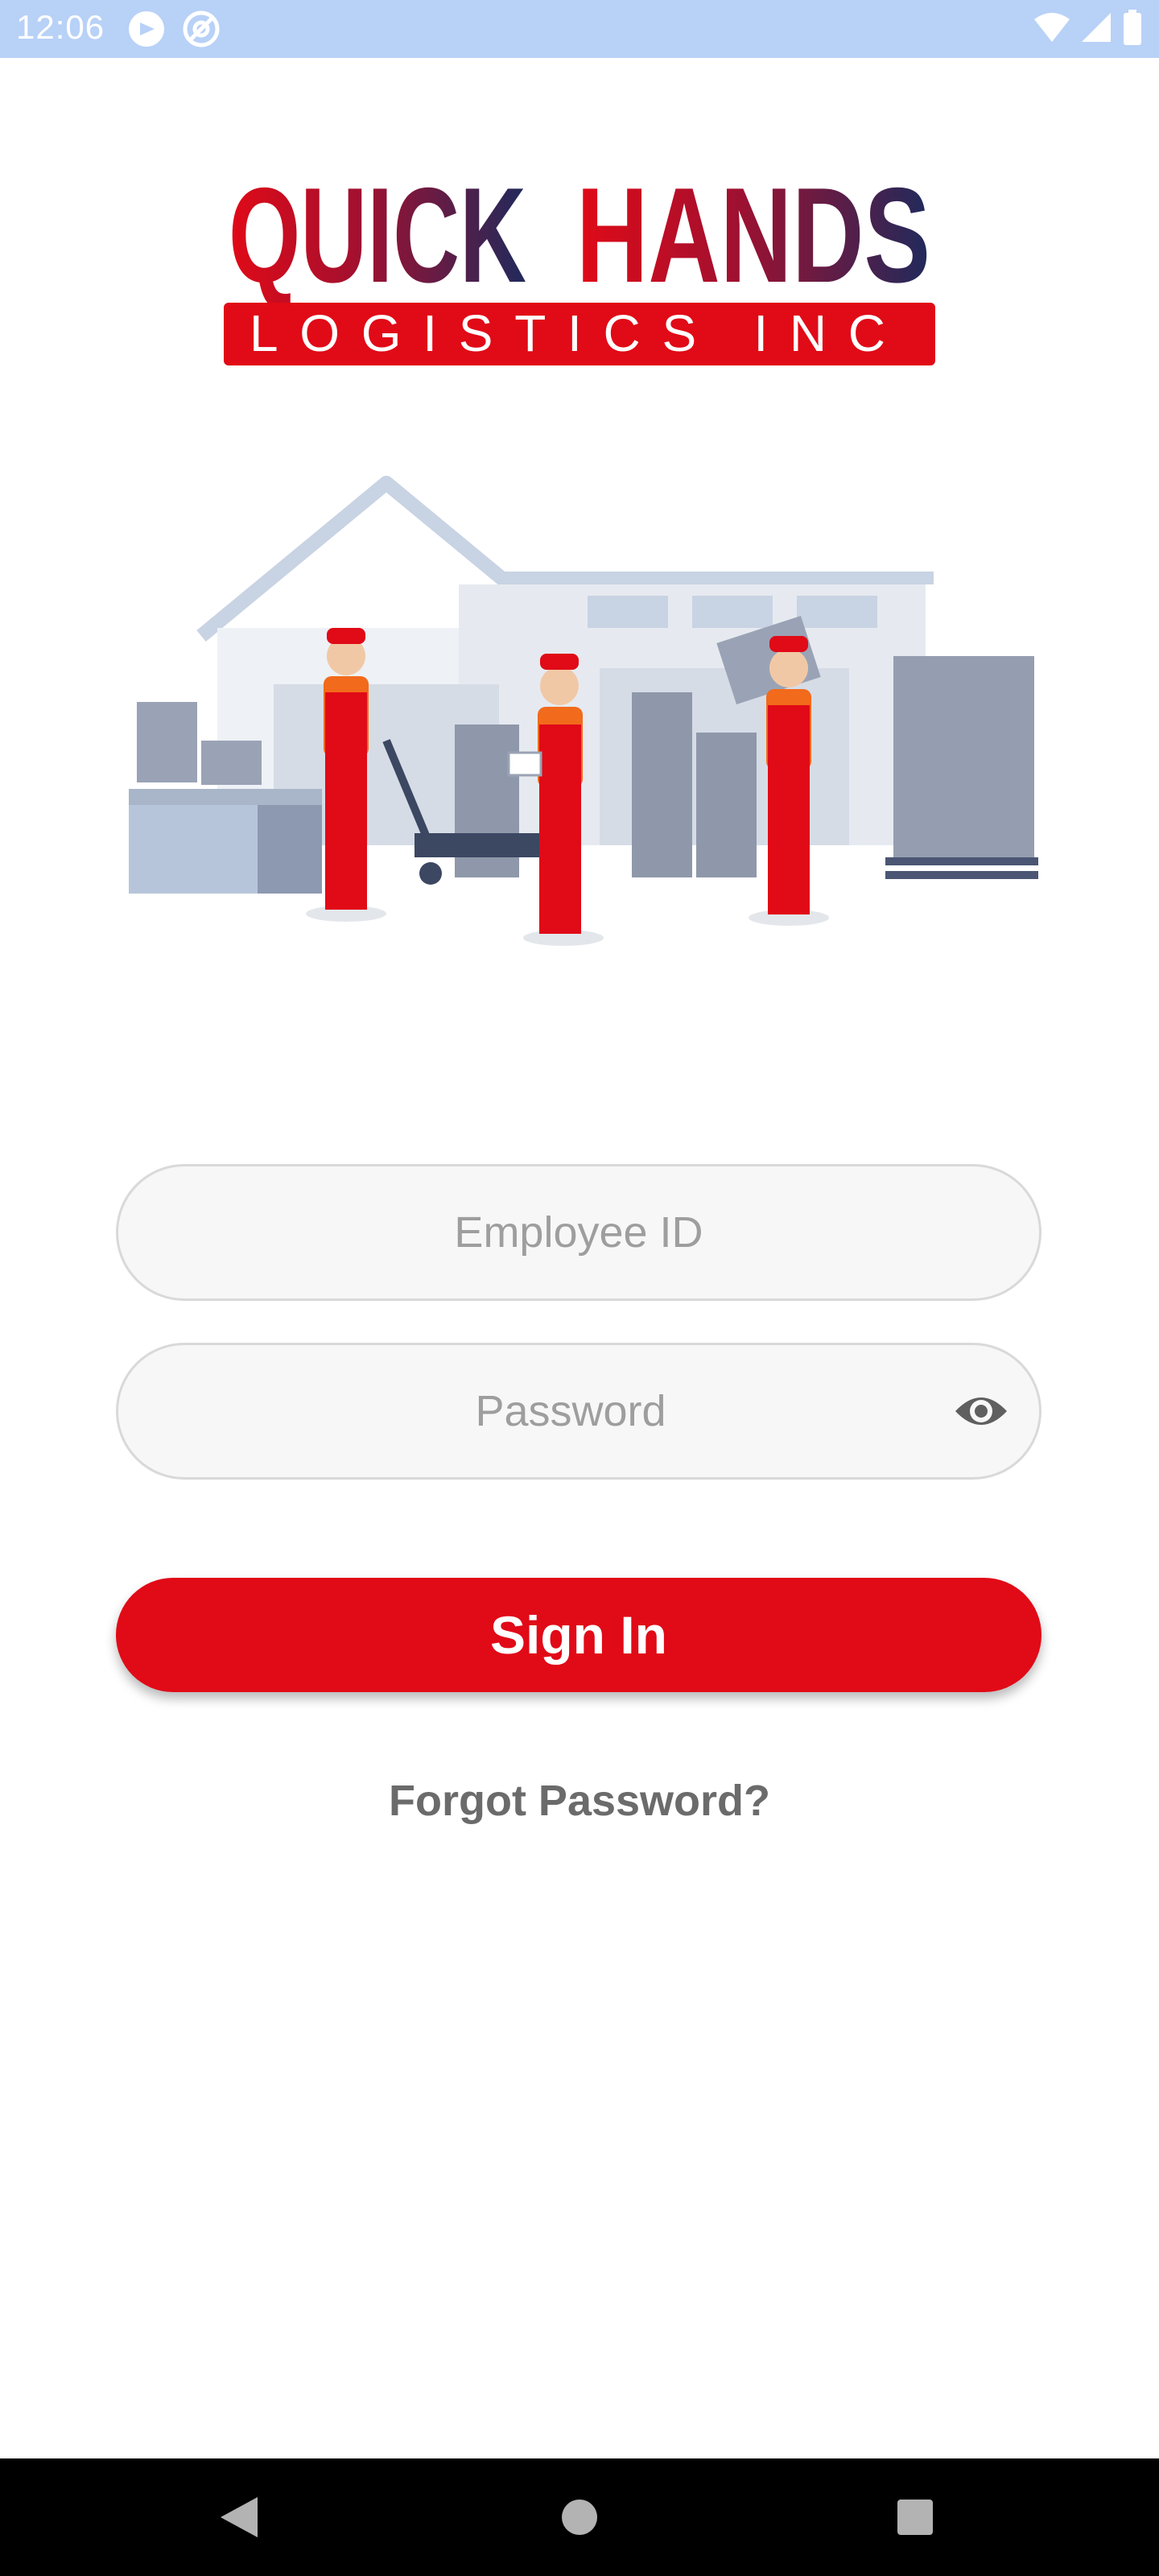 This screenshot has height=2576, width=1159. I want to click on battery-icon, so click(1132, 29).